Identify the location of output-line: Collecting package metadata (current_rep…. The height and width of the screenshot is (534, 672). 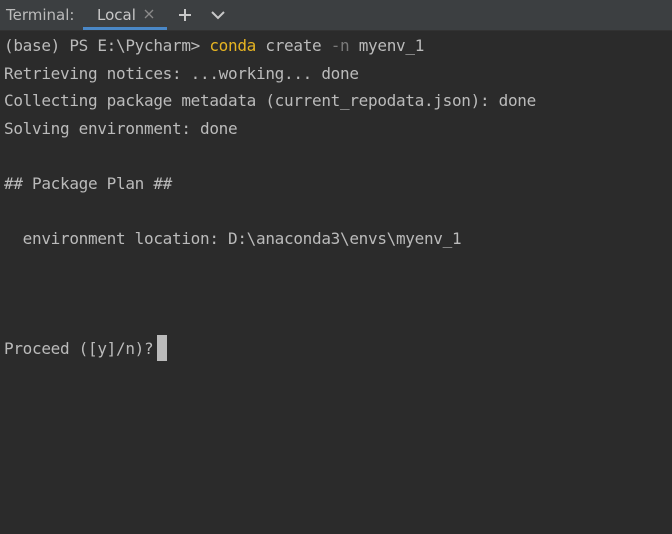
(270, 100).